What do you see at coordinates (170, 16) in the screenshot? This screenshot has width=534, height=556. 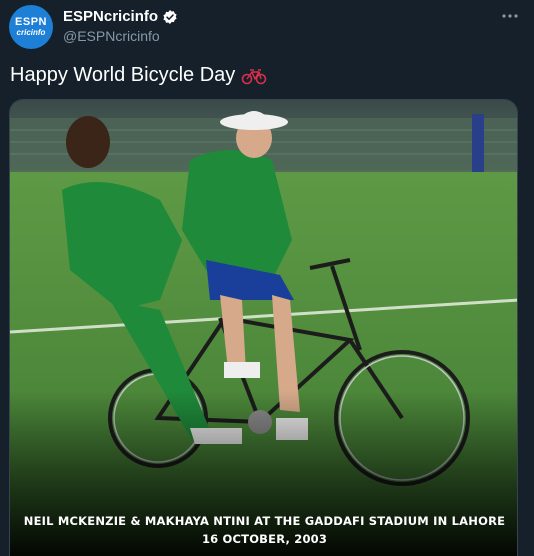 I see `verified-badge-icon` at bounding box center [170, 16].